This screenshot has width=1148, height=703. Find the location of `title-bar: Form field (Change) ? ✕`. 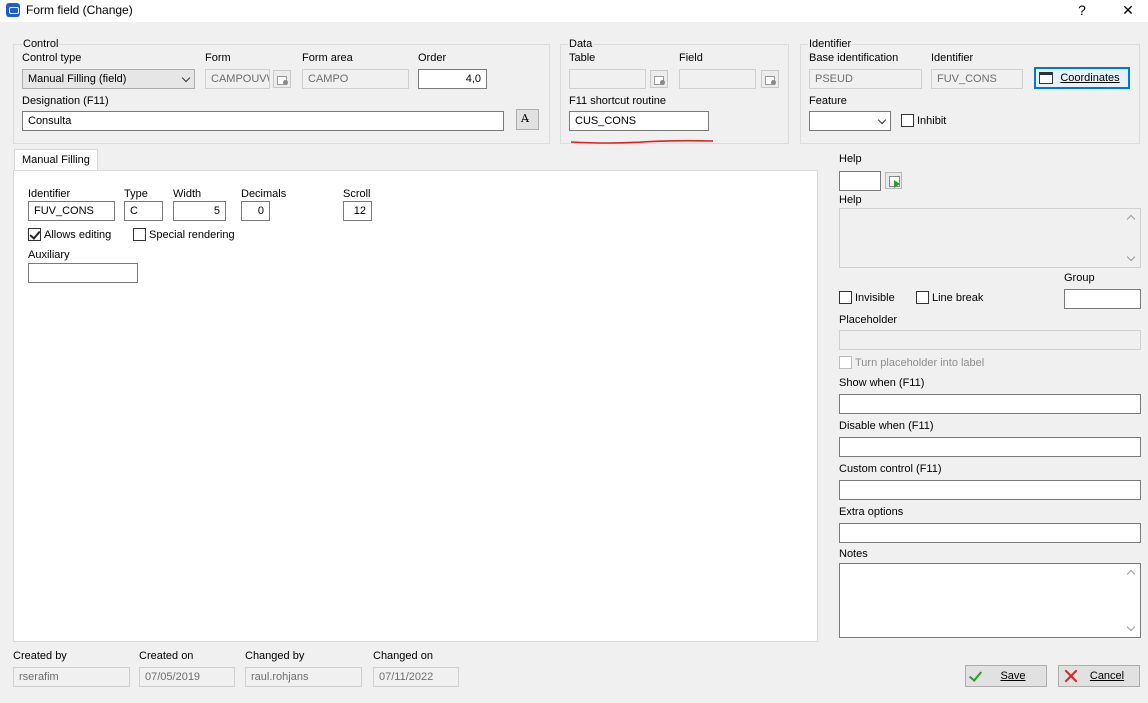

title-bar: Form field (Change) ? ✕ is located at coordinates (574, 11).